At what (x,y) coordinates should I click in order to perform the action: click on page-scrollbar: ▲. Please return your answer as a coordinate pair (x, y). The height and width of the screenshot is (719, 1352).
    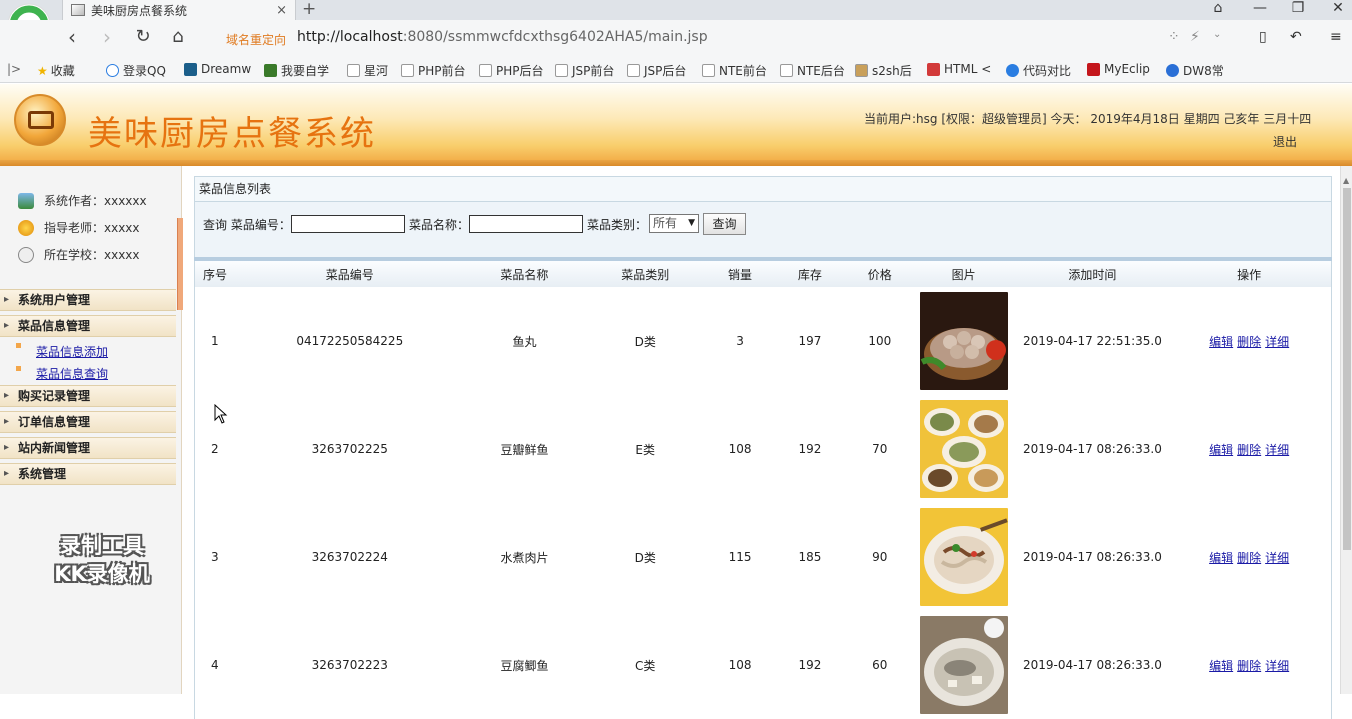
    Looking at the image, I should click on (1346, 430).